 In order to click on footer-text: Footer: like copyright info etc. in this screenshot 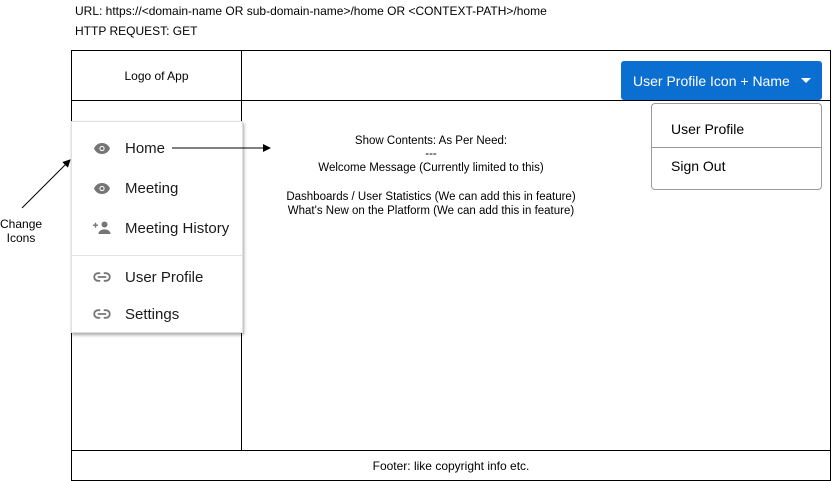, I will do `click(451, 465)`.